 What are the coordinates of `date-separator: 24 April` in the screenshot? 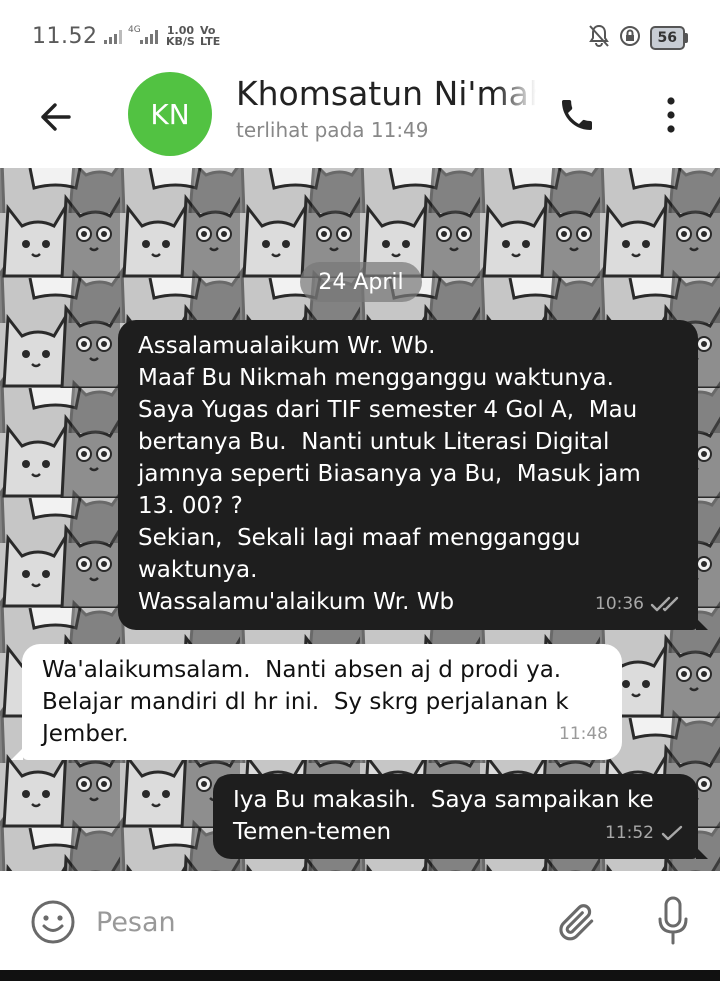 It's located at (361, 282).